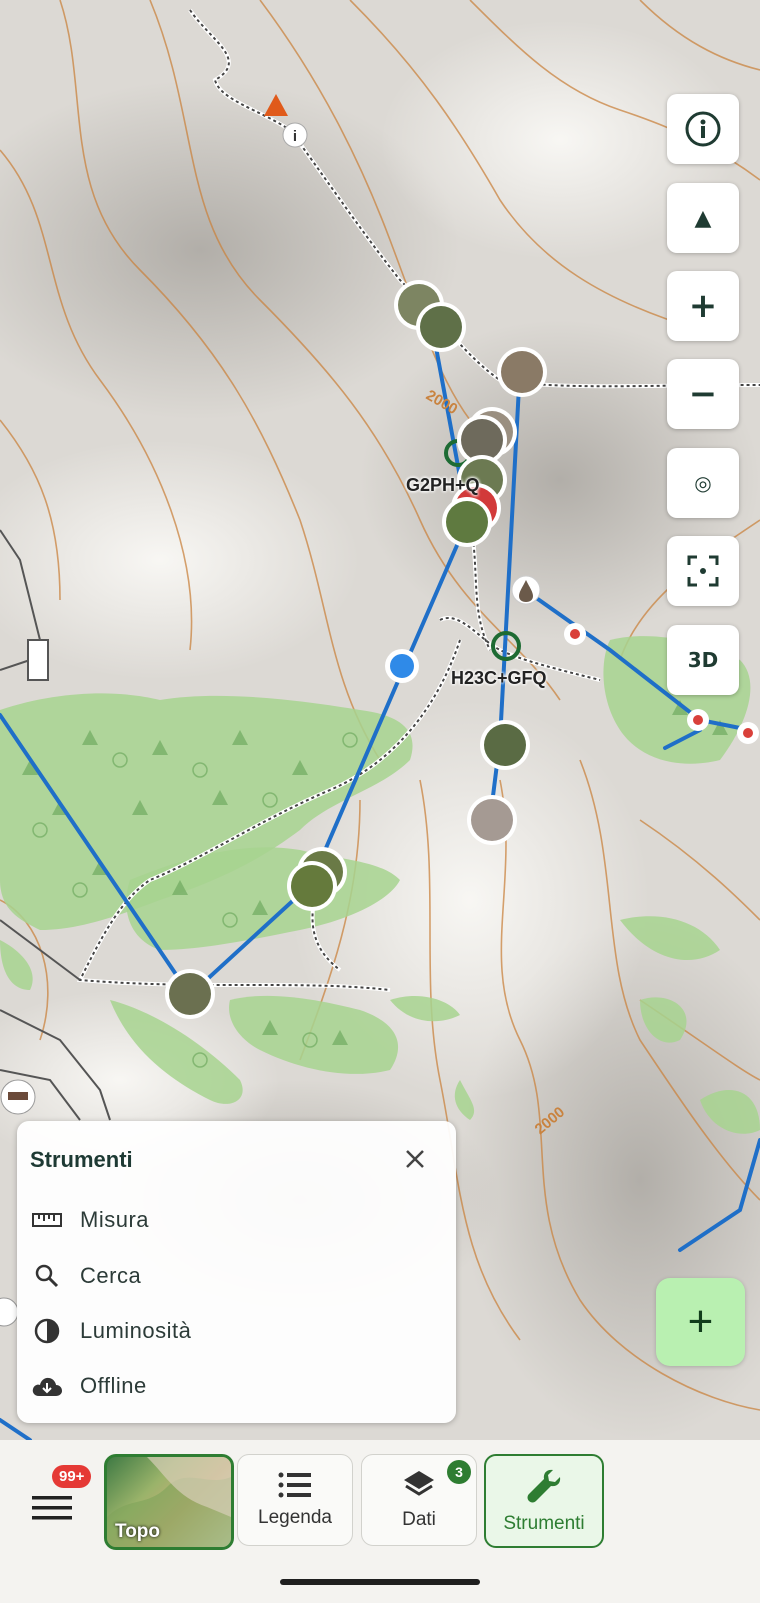 The width and height of the screenshot is (760, 1603). I want to click on three-d-label: 3D, so click(703, 660).